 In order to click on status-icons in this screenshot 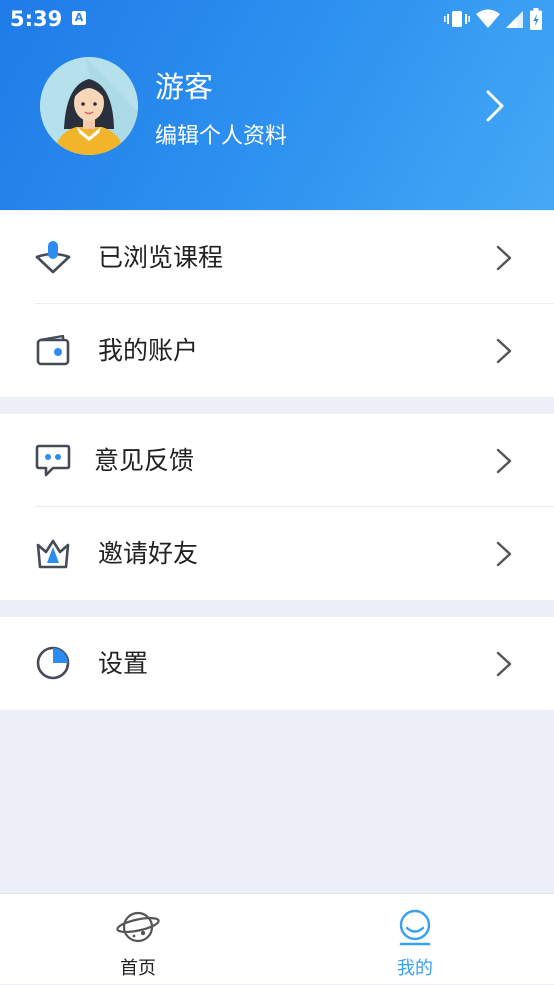, I will do `click(493, 19)`.